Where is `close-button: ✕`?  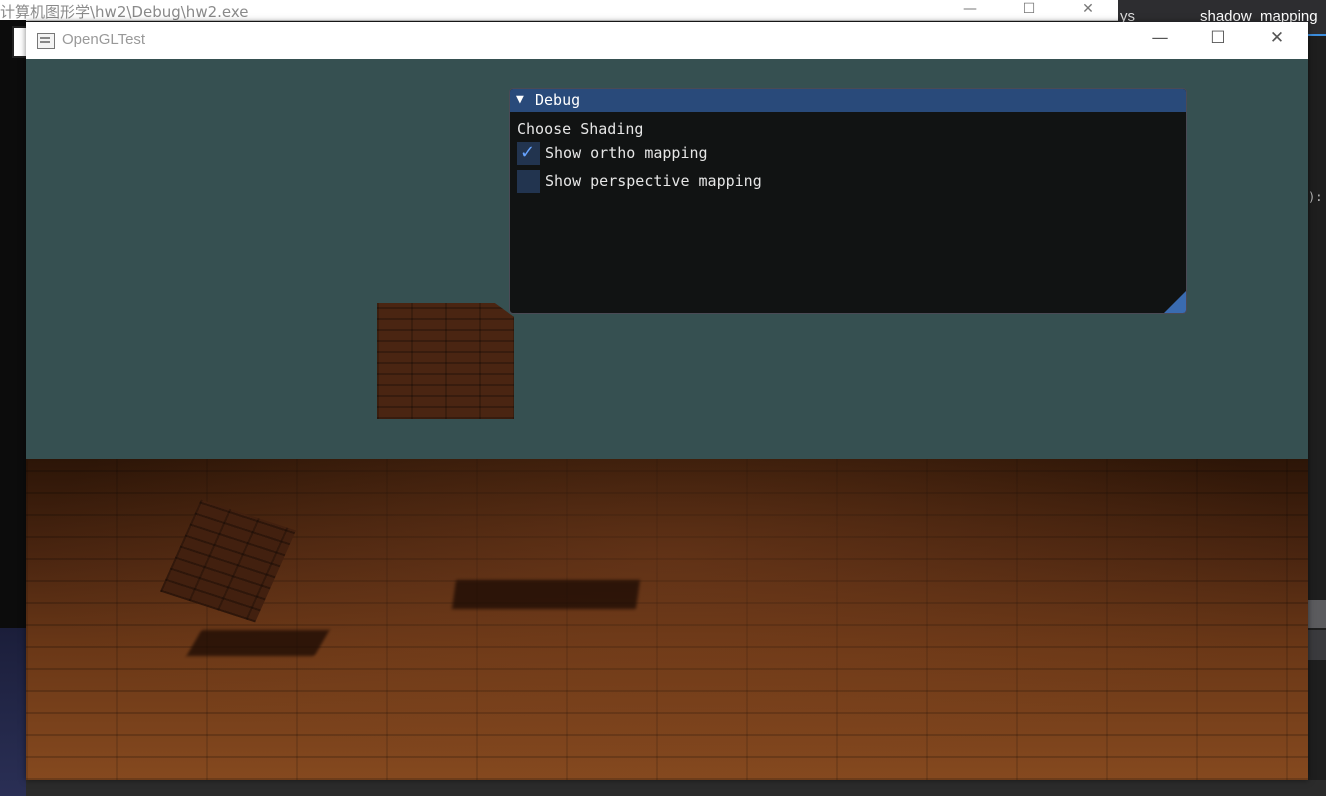
close-button: ✕ is located at coordinates (1277, 40).